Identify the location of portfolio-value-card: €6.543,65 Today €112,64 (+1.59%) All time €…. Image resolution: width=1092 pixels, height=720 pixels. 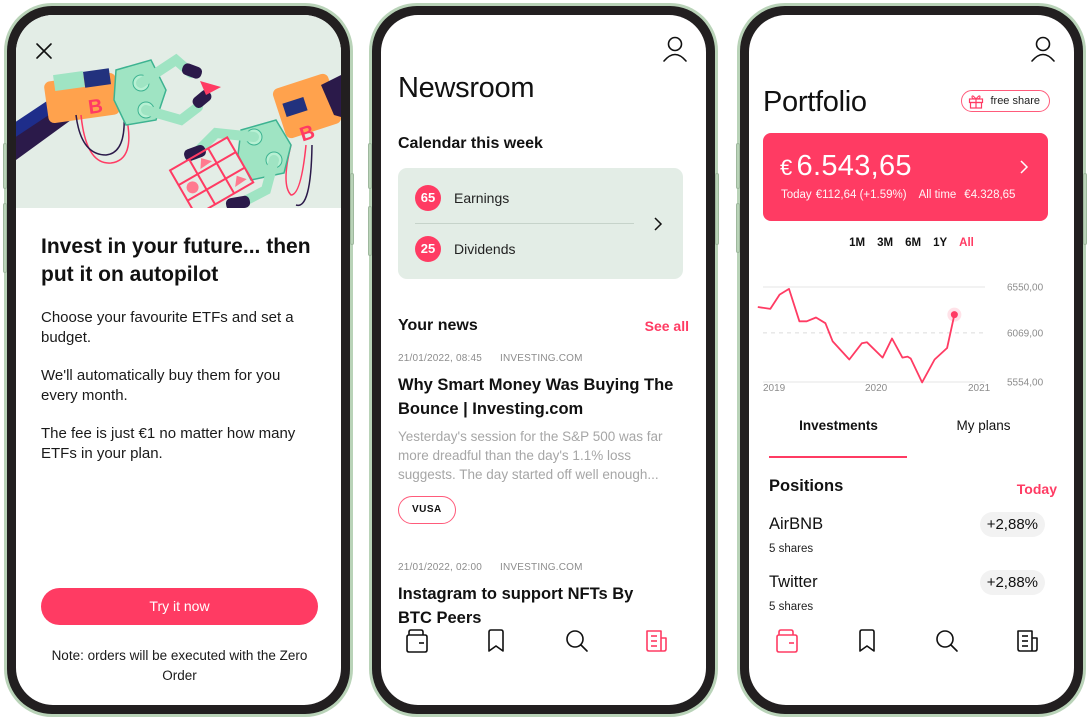
(905, 177).